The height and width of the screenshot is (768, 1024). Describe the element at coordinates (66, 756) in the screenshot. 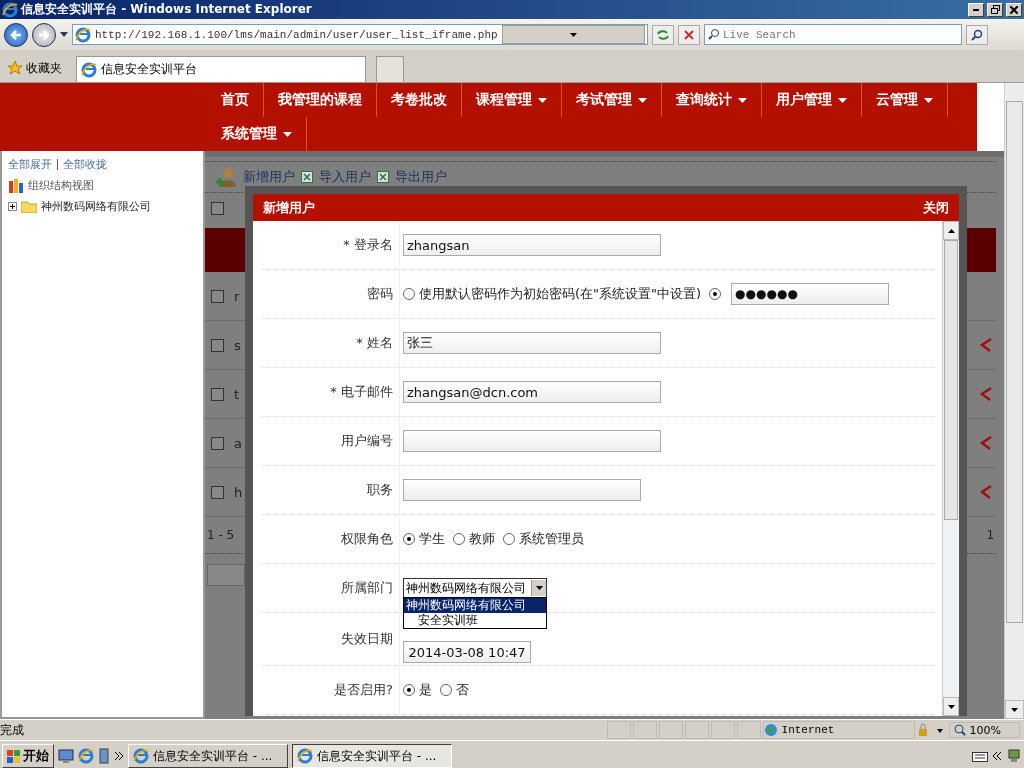

I see `desktop-icon` at that location.